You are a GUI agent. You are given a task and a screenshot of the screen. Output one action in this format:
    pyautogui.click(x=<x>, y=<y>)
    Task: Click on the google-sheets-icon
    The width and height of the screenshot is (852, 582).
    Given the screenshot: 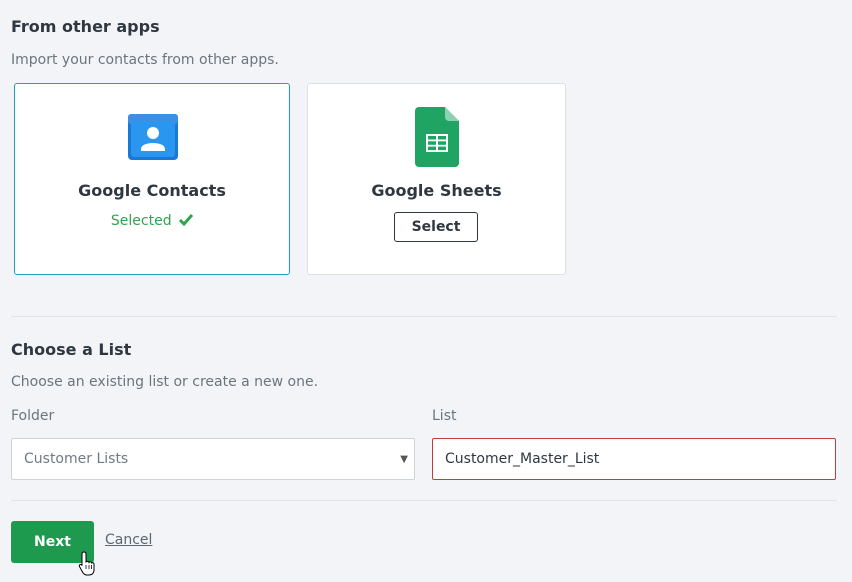 What is the action you would take?
    pyautogui.click(x=437, y=137)
    